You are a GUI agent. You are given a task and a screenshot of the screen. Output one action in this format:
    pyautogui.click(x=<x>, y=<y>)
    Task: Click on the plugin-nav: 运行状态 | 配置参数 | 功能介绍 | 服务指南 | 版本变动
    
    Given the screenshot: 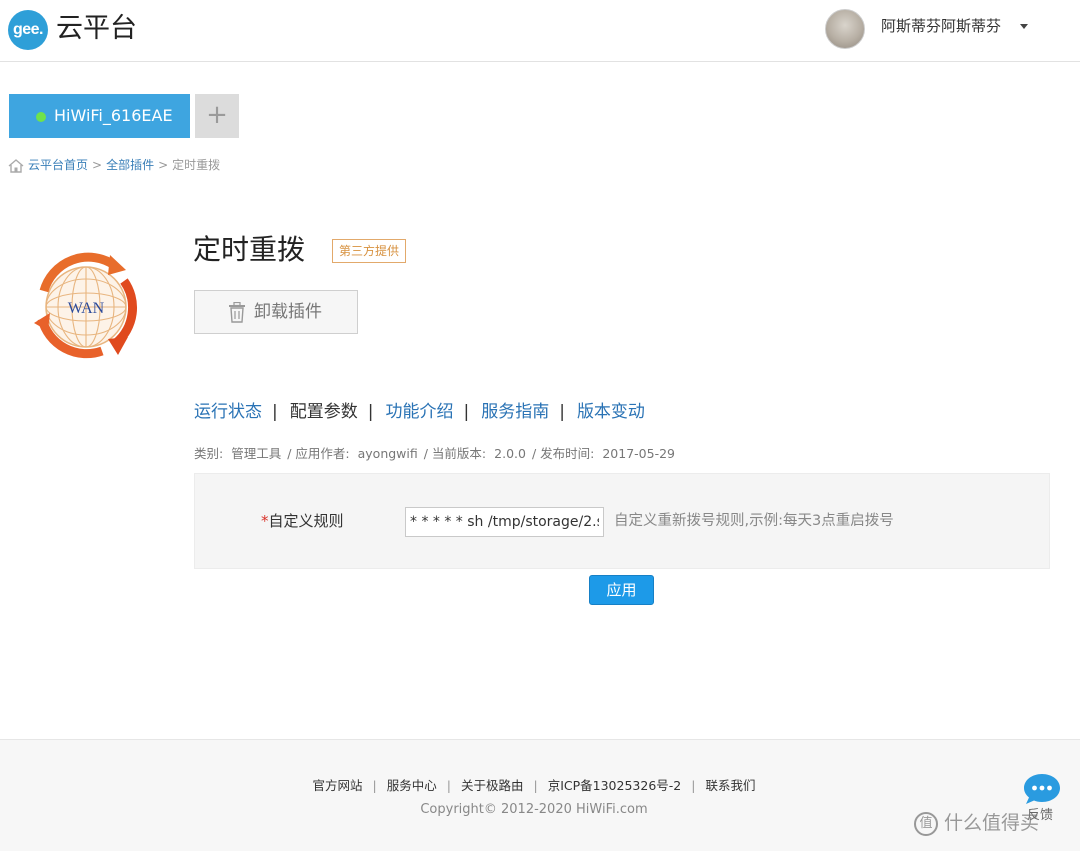 What is the action you would take?
    pyautogui.click(x=419, y=412)
    